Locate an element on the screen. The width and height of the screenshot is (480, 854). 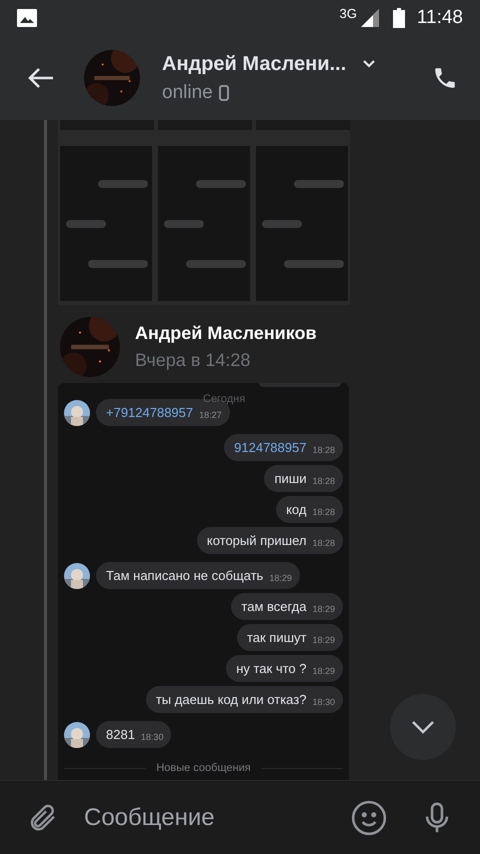
message-text: ты даешь код или отказ? is located at coordinates (231, 699).